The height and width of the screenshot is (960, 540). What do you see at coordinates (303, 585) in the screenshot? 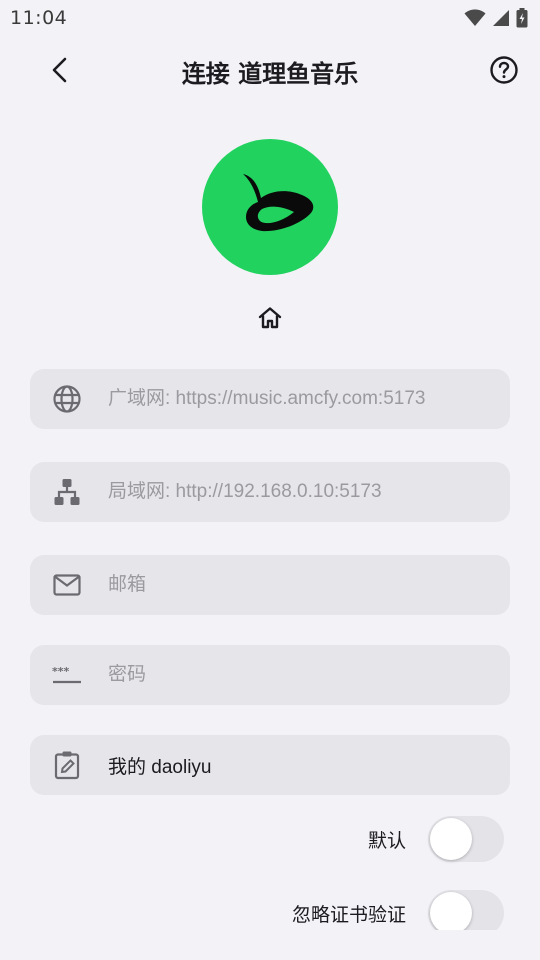
I see `email-input` at bounding box center [303, 585].